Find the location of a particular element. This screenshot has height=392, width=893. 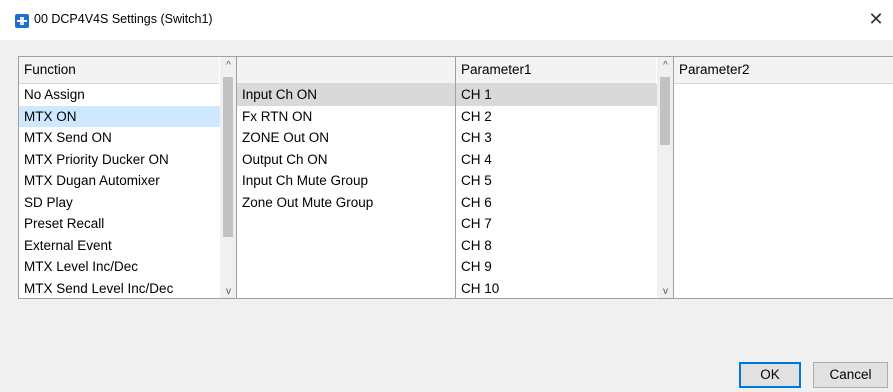

list-item: CH 8 is located at coordinates (556, 246).